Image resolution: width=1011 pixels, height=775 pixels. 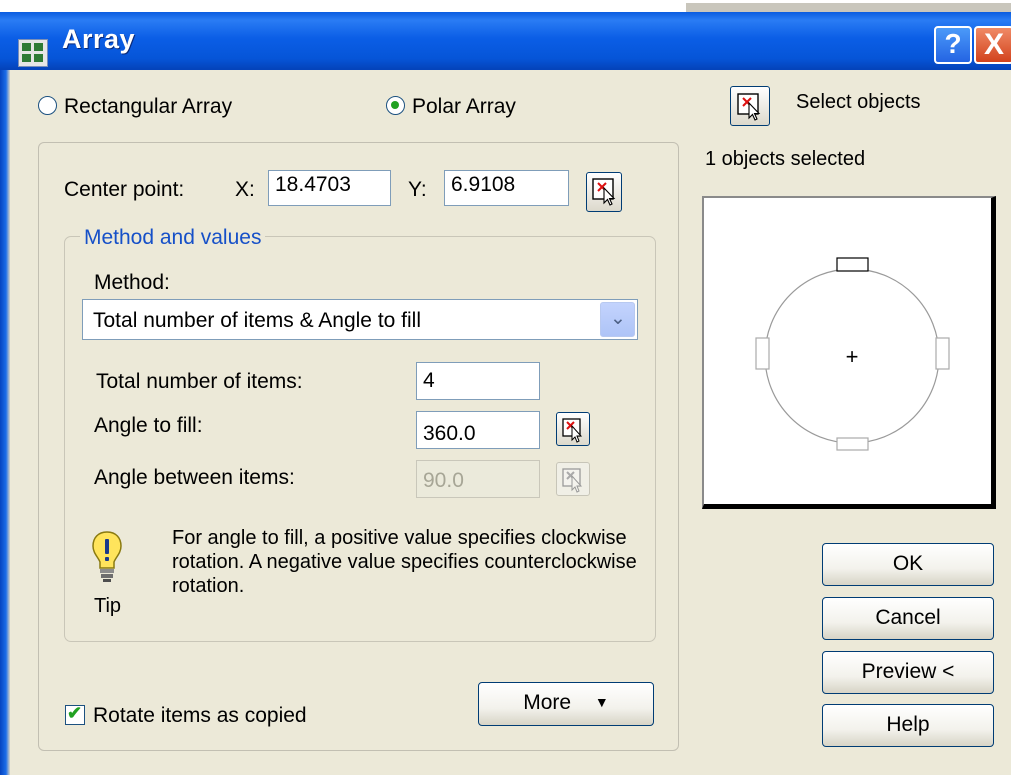 What do you see at coordinates (194, 477) in the screenshot?
I see `angle-between-label: Angle between items:` at bounding box center [194, 477].